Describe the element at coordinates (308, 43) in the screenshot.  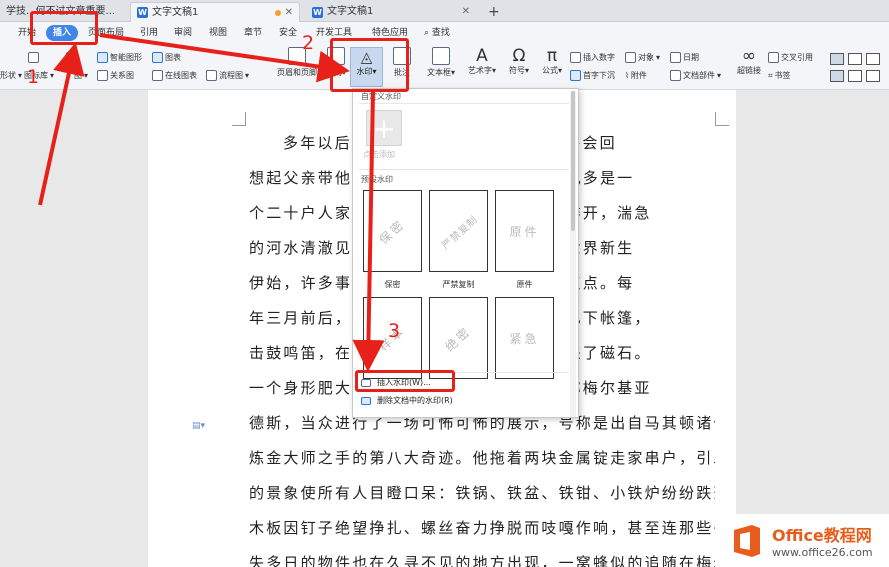
I see `annotation-number-2: 2` at that location.